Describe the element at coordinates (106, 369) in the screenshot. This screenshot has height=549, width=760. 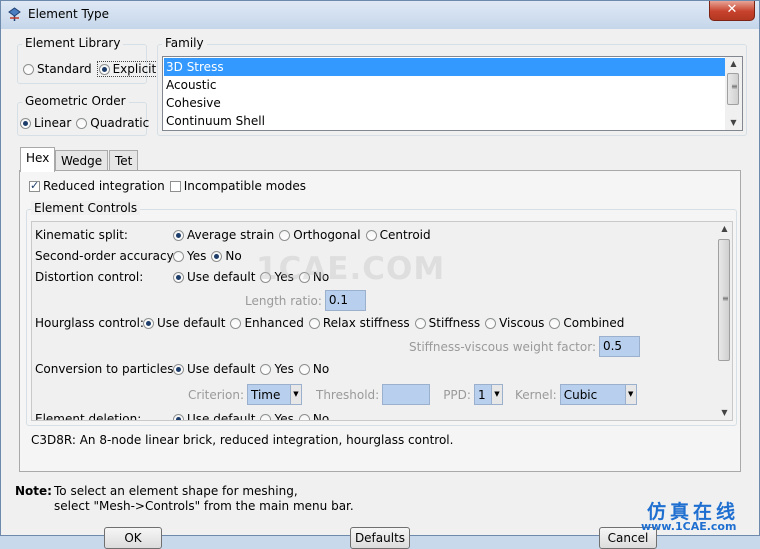
I see `conversion-particles-label: Conversion to particles:` at that location.